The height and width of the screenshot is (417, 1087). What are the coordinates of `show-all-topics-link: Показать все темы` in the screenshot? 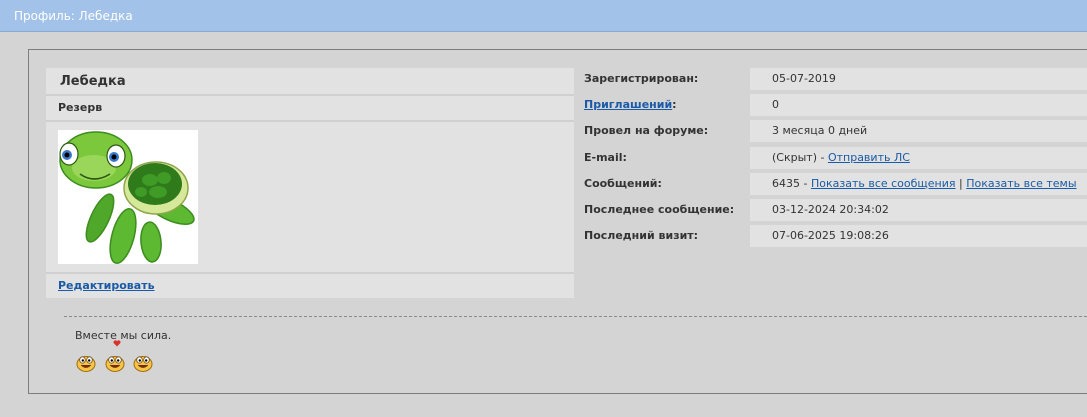 It's located at (1021, 183).